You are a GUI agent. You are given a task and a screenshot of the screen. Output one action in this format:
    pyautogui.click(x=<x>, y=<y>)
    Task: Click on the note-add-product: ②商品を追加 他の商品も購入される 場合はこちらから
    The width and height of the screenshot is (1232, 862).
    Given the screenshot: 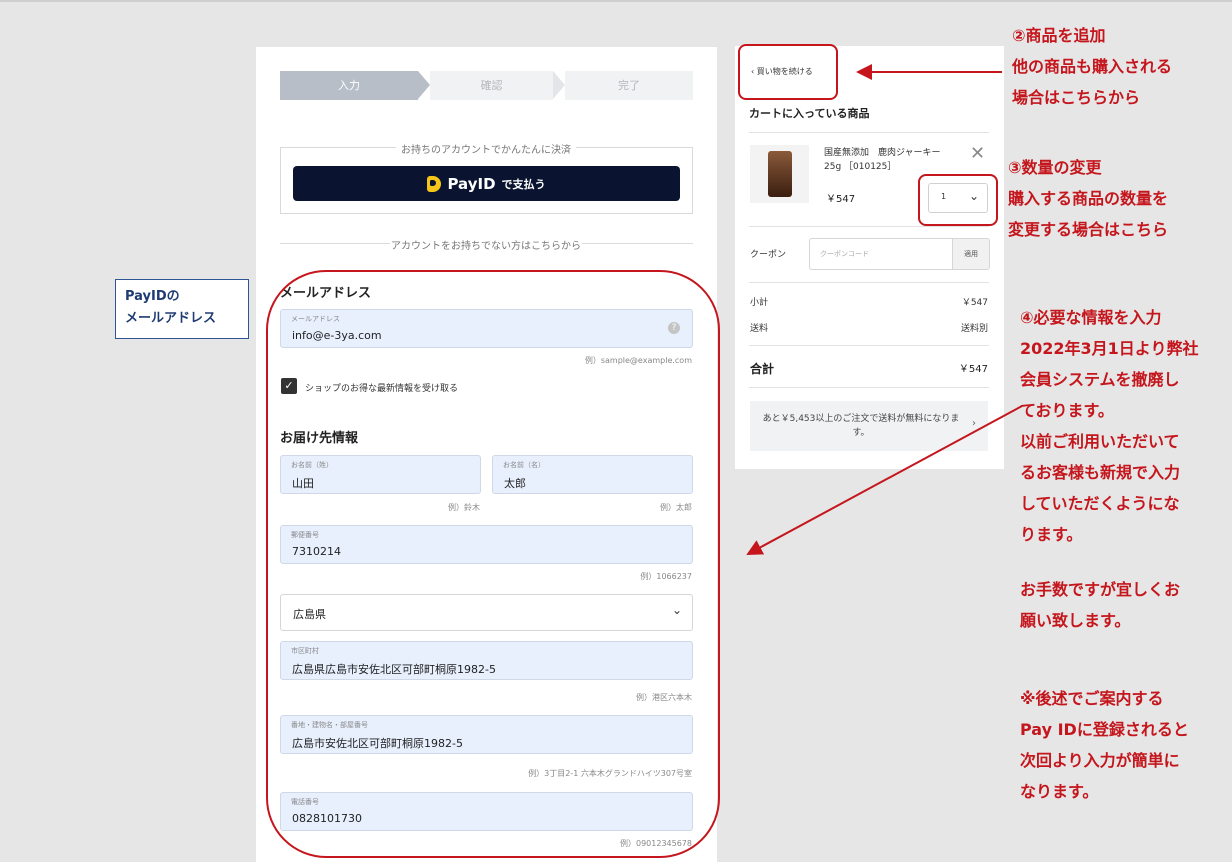 What is the action you would take?
    pyautogui.click(x=1092, y=66)
    